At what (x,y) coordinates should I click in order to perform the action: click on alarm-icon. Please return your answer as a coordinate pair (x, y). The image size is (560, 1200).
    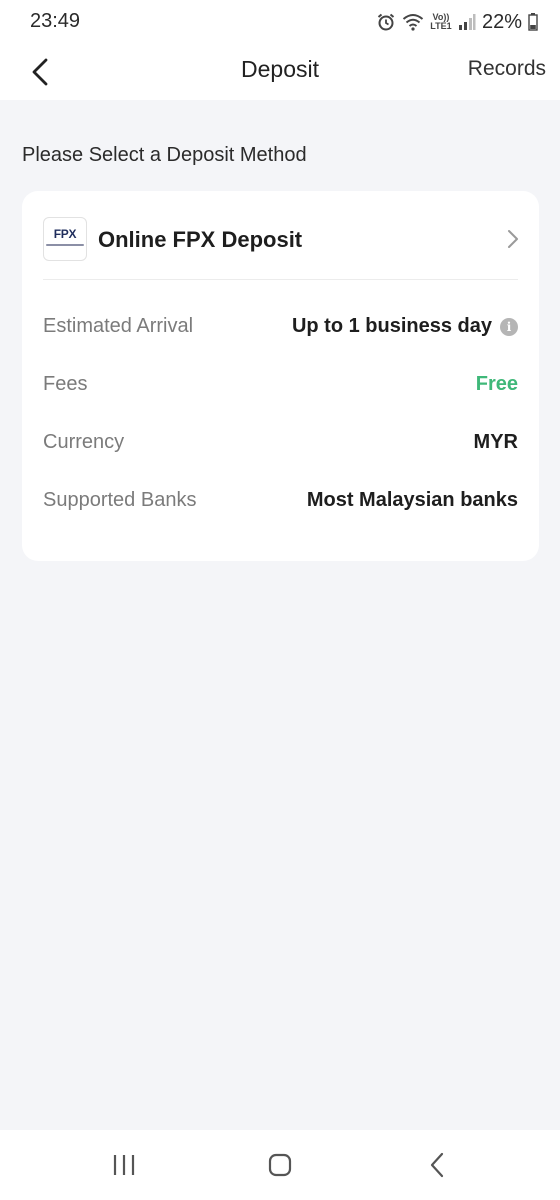
    Looking at the image, I should click on (386, 22).